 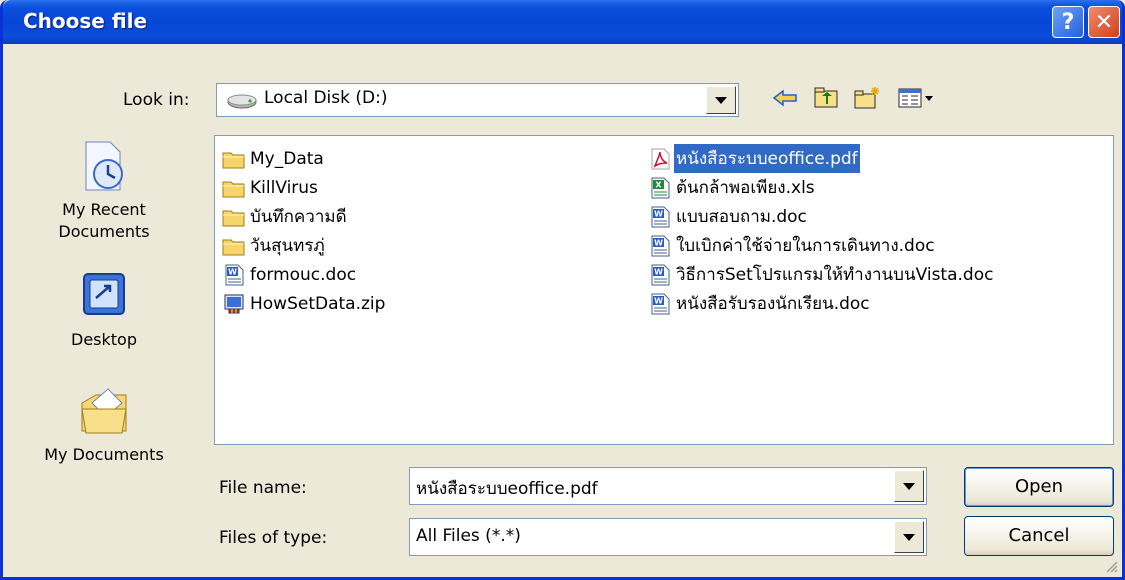 What do you see at coordinates (741, 217) in the screenshot?
I see `file-name: แบบสอบถาม.doc` at bounding box center [741, 217].